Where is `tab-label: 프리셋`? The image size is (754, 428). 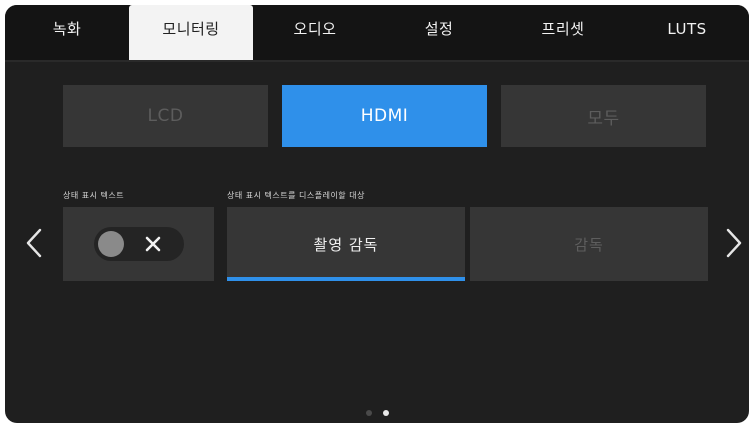 tab-label: 프리셋 is located at coordinates (563, 29).